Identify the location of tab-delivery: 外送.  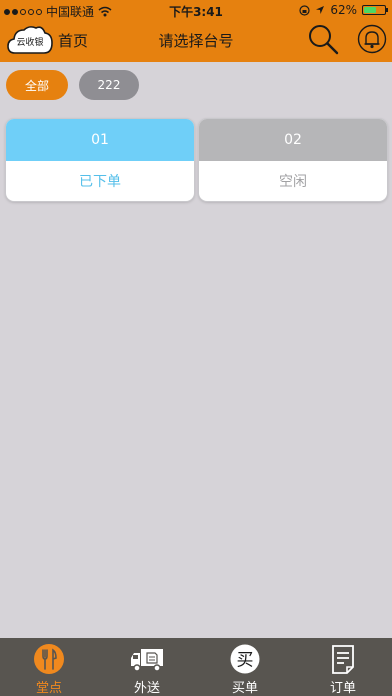
(147, 667).